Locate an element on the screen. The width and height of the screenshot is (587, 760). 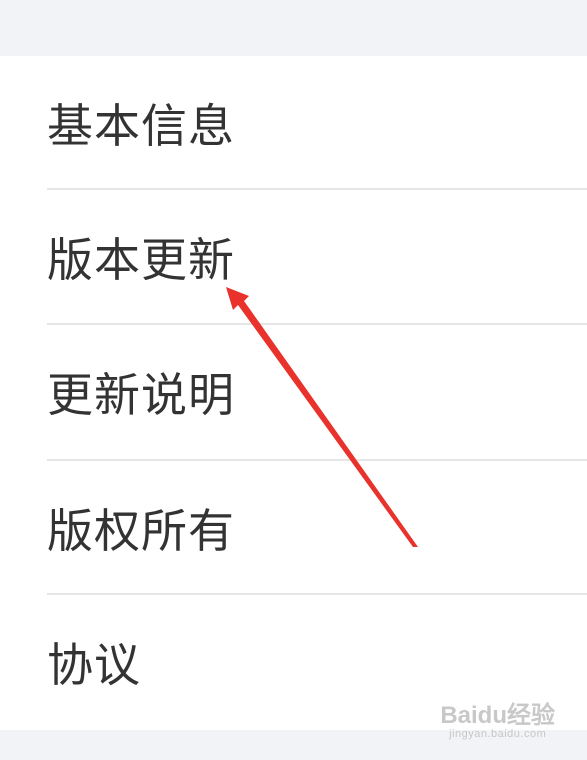
watermark-url: jingyan.baidu.com is located at coordinates (498, 734).